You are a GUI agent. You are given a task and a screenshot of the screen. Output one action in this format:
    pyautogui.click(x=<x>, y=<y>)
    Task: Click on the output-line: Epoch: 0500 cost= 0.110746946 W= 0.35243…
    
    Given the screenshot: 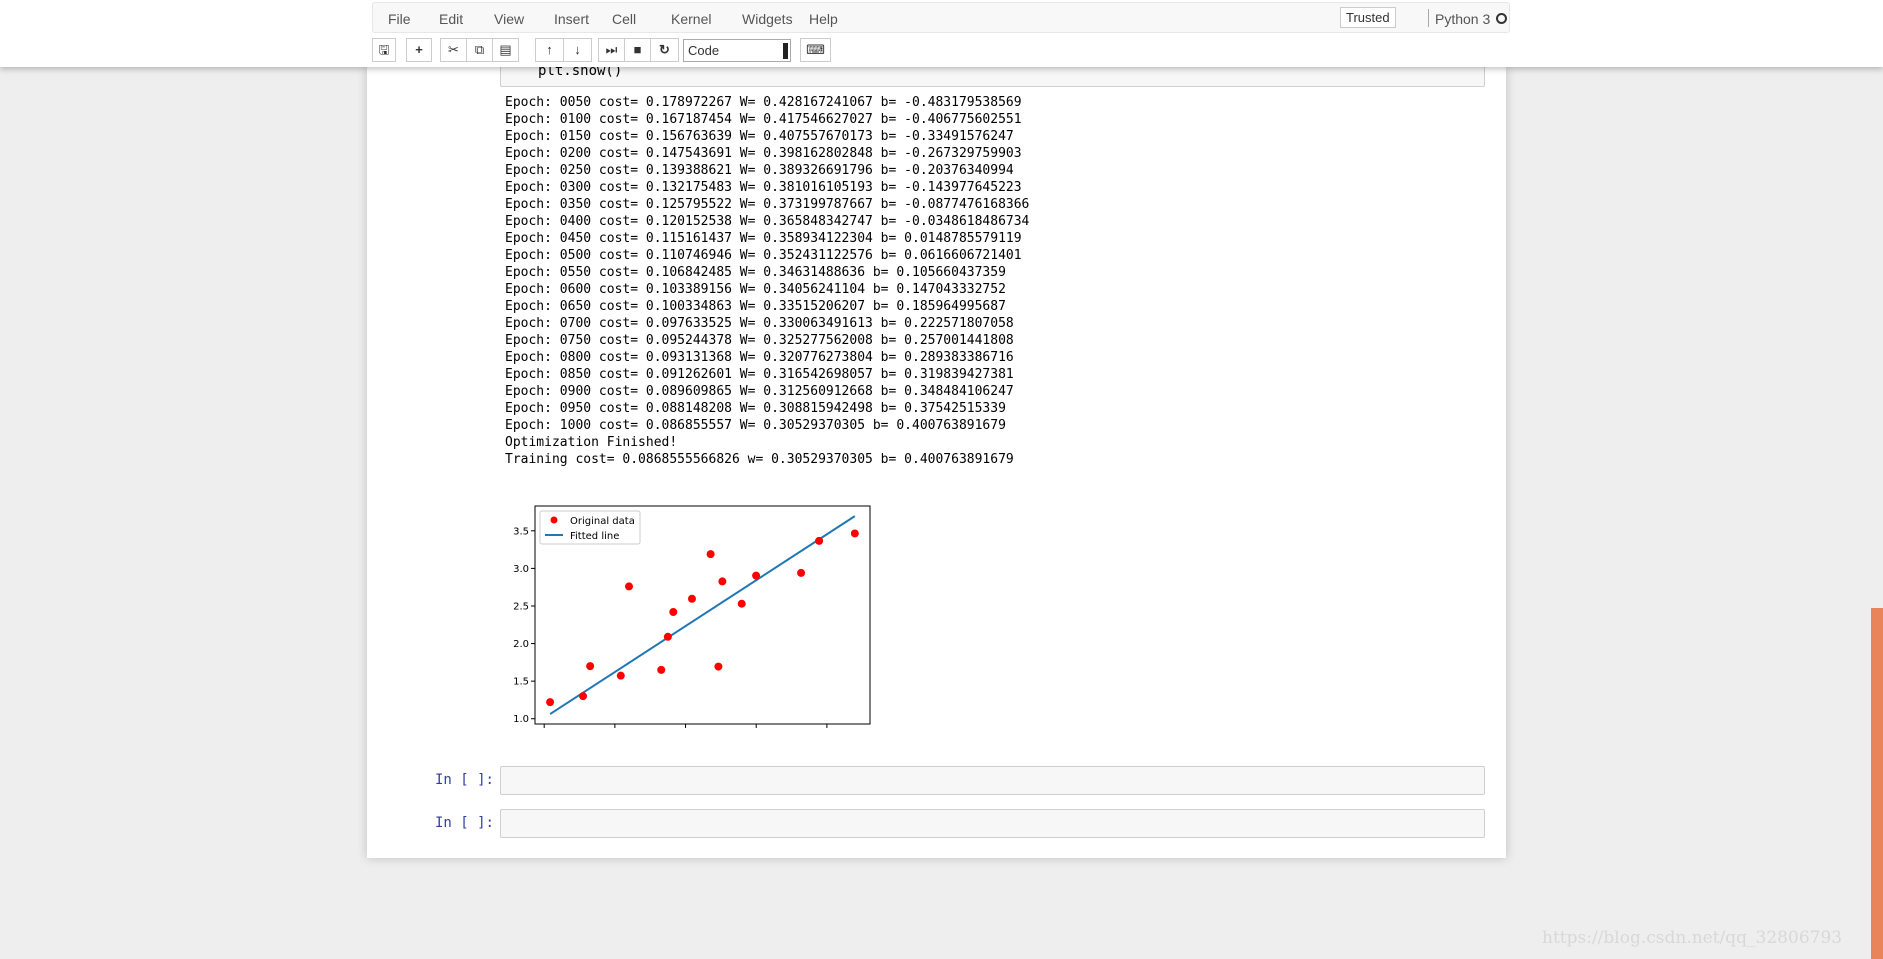 What is the action you would take?
    pyautogui.click(x=763, y=255)
    